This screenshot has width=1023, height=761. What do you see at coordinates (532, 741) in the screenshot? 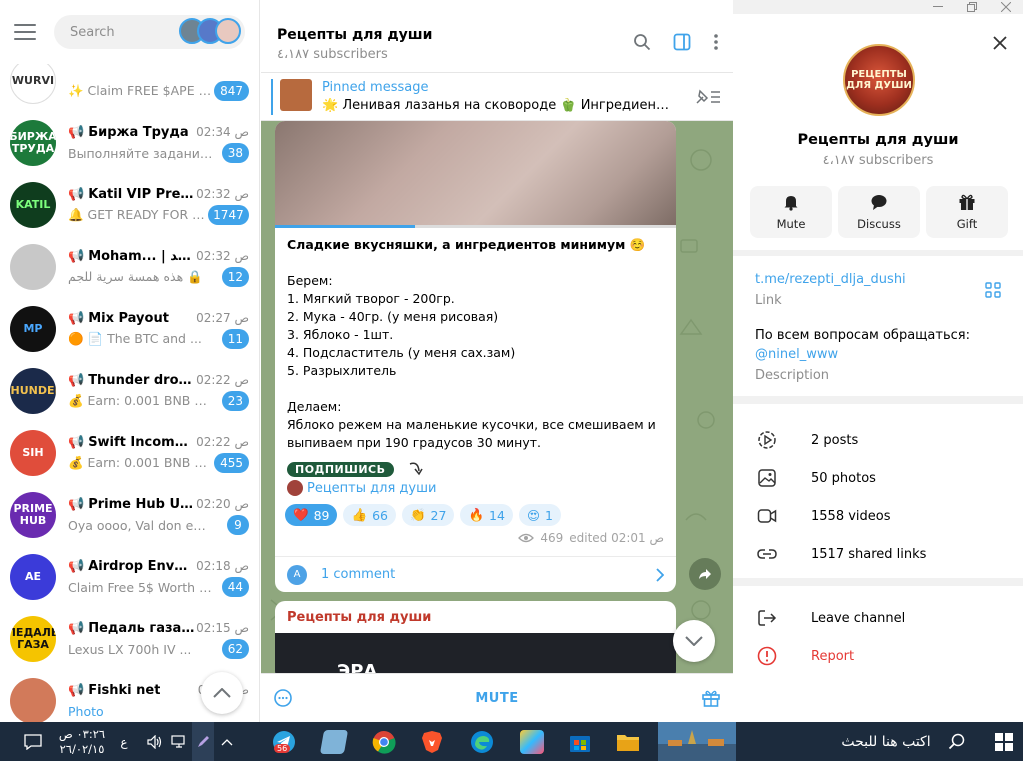
I see `game-taskbar-app` at bounding box center [532, 741].